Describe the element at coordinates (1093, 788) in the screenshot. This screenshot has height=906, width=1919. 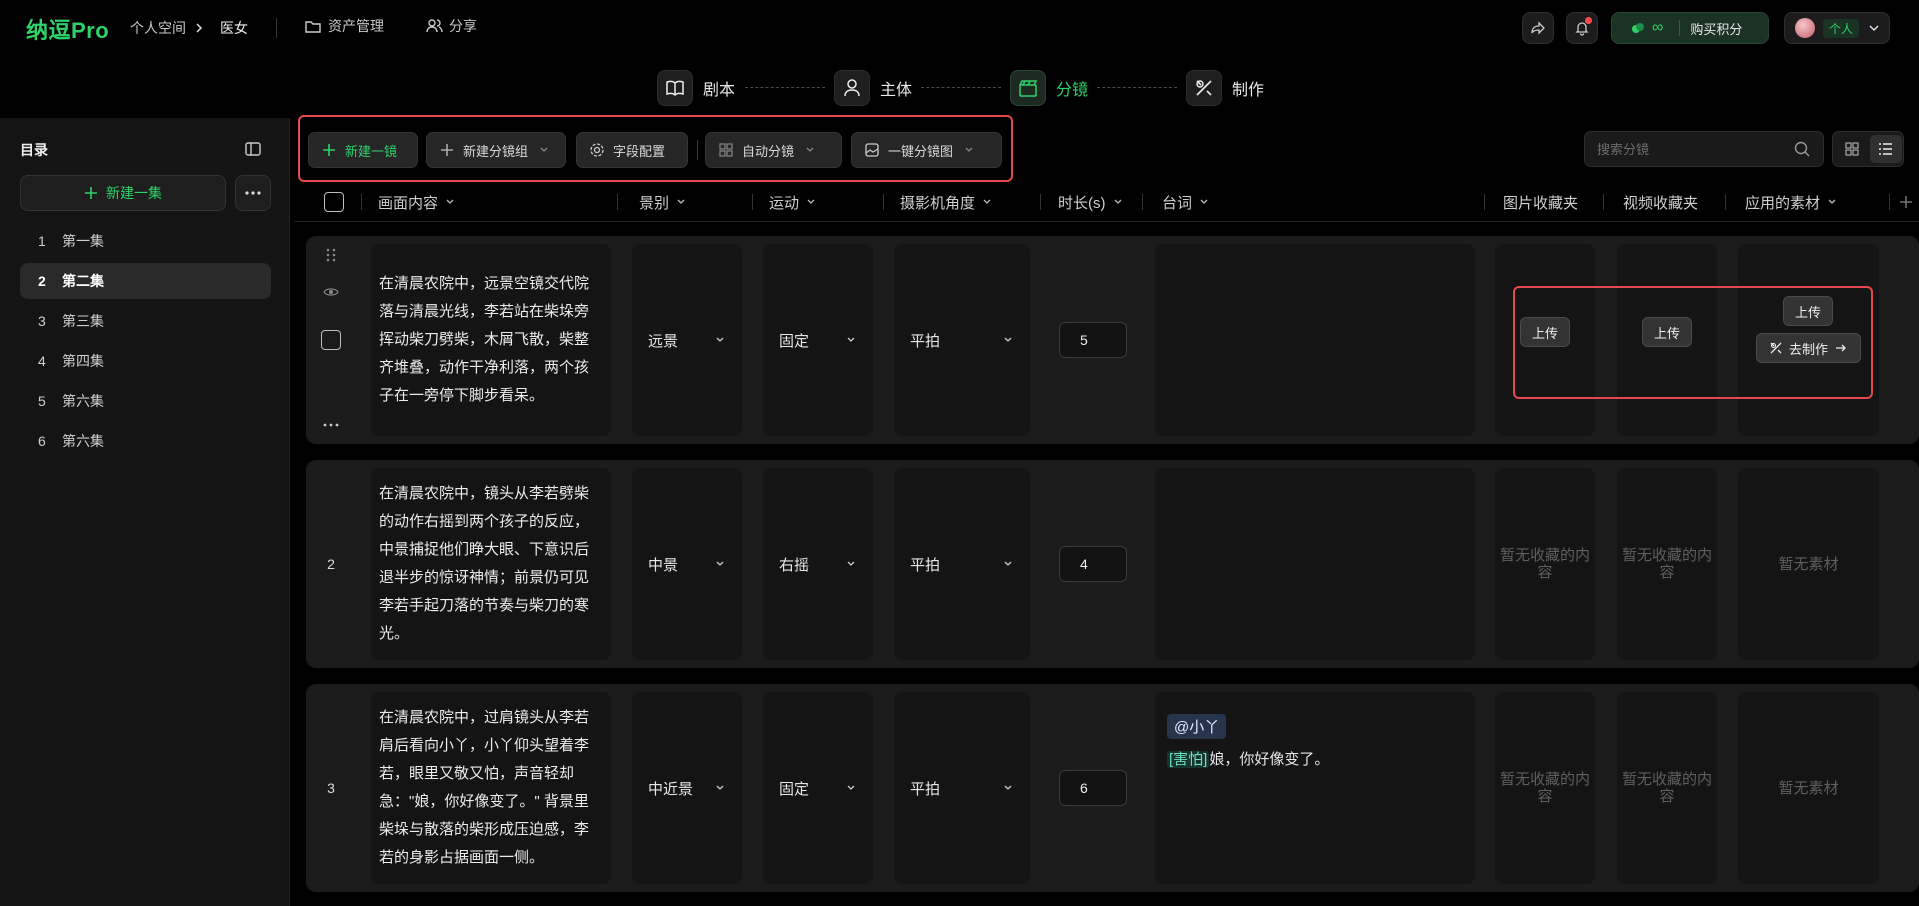
I see `duration-input: 6` at that location.